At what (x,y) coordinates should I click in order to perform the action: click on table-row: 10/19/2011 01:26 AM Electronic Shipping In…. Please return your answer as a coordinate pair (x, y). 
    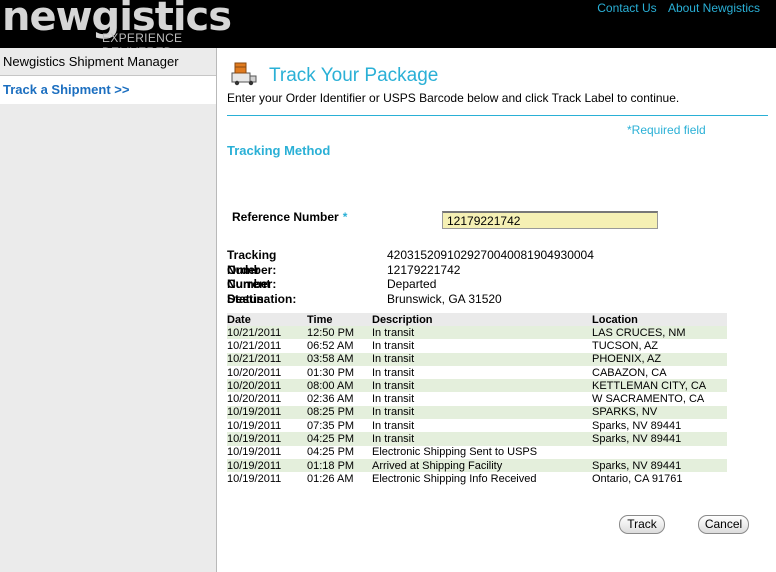
    Looking at the image, I should click on (477, 479).